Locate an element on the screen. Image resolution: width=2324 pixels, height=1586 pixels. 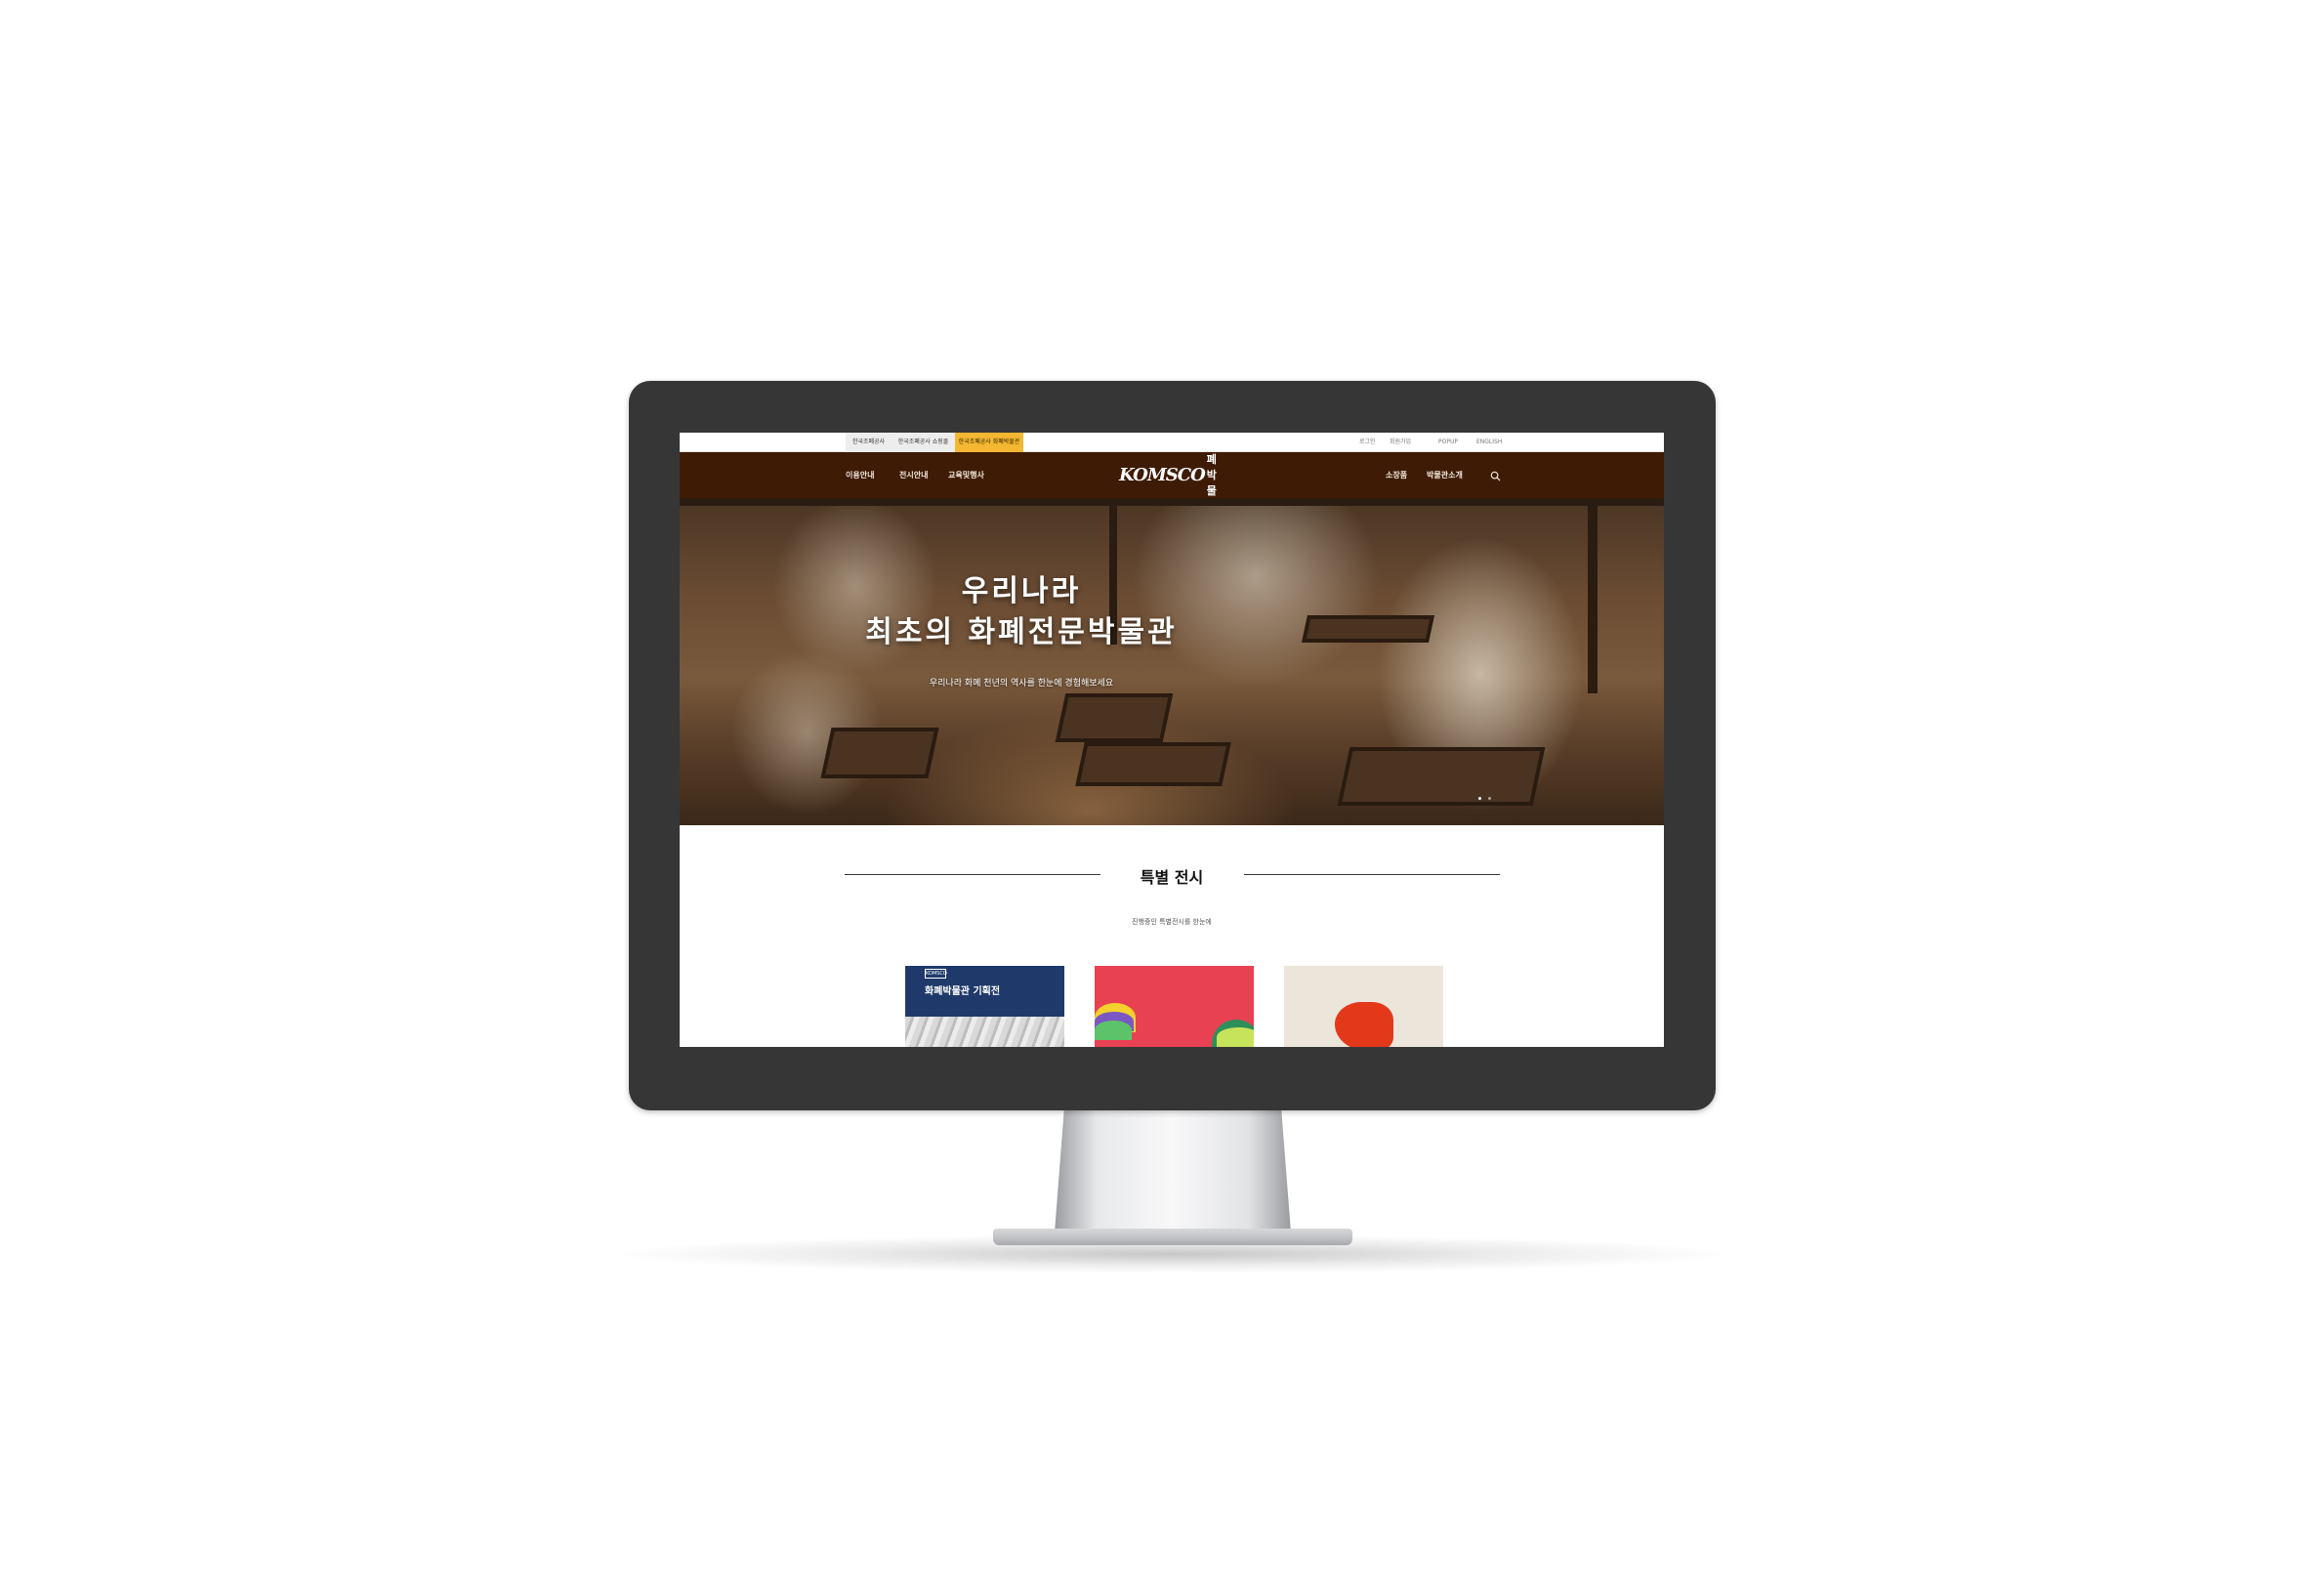
hero-title-line2: 최초의 화폐전문박물관 is located at coordinates (1021, 632).